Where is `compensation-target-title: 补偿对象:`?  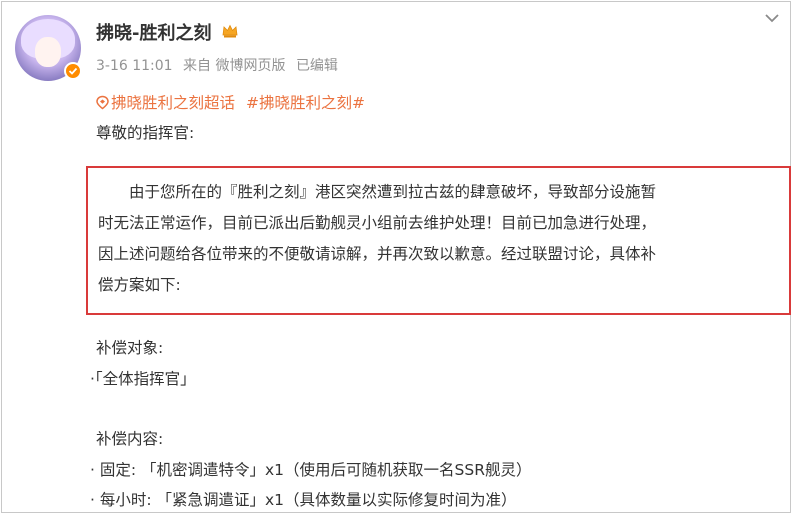
compensation-target-title: 补偿对象: is located at coordinates (130, 348).